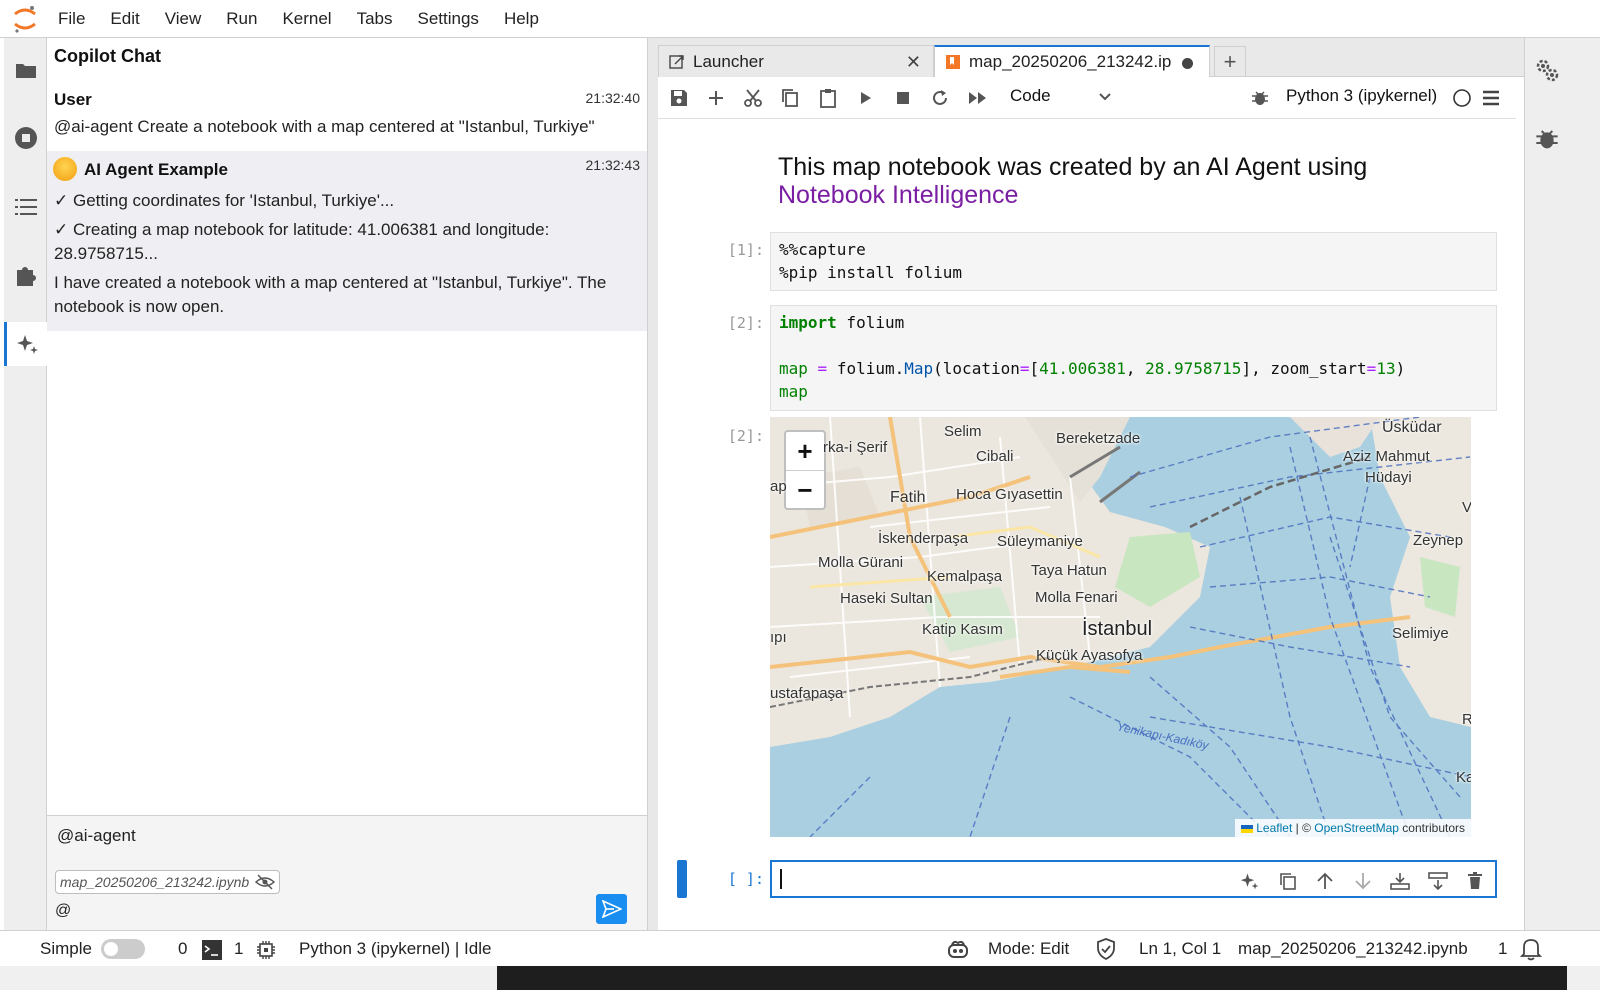  What do you see at coordinates (306, 19) in the screenshot?
I see `menu-kernel: Kernel` at bounding box center [306, 19].